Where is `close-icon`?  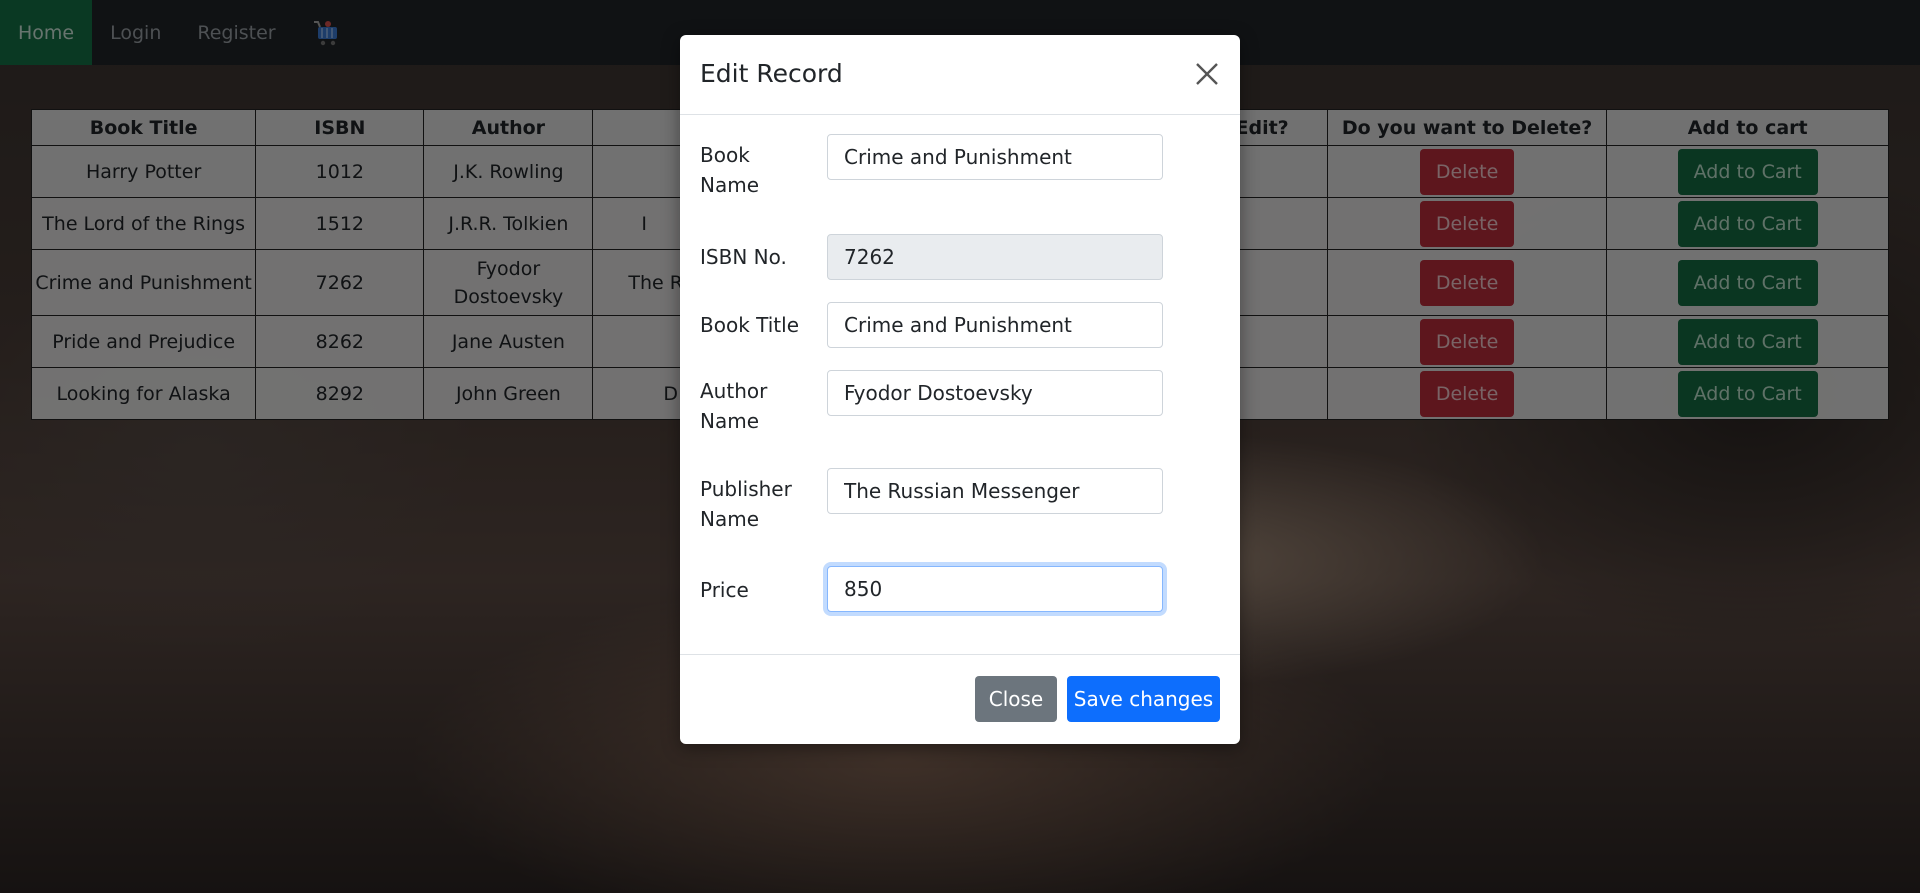
close-icon is located at coordinates (1207, 74).